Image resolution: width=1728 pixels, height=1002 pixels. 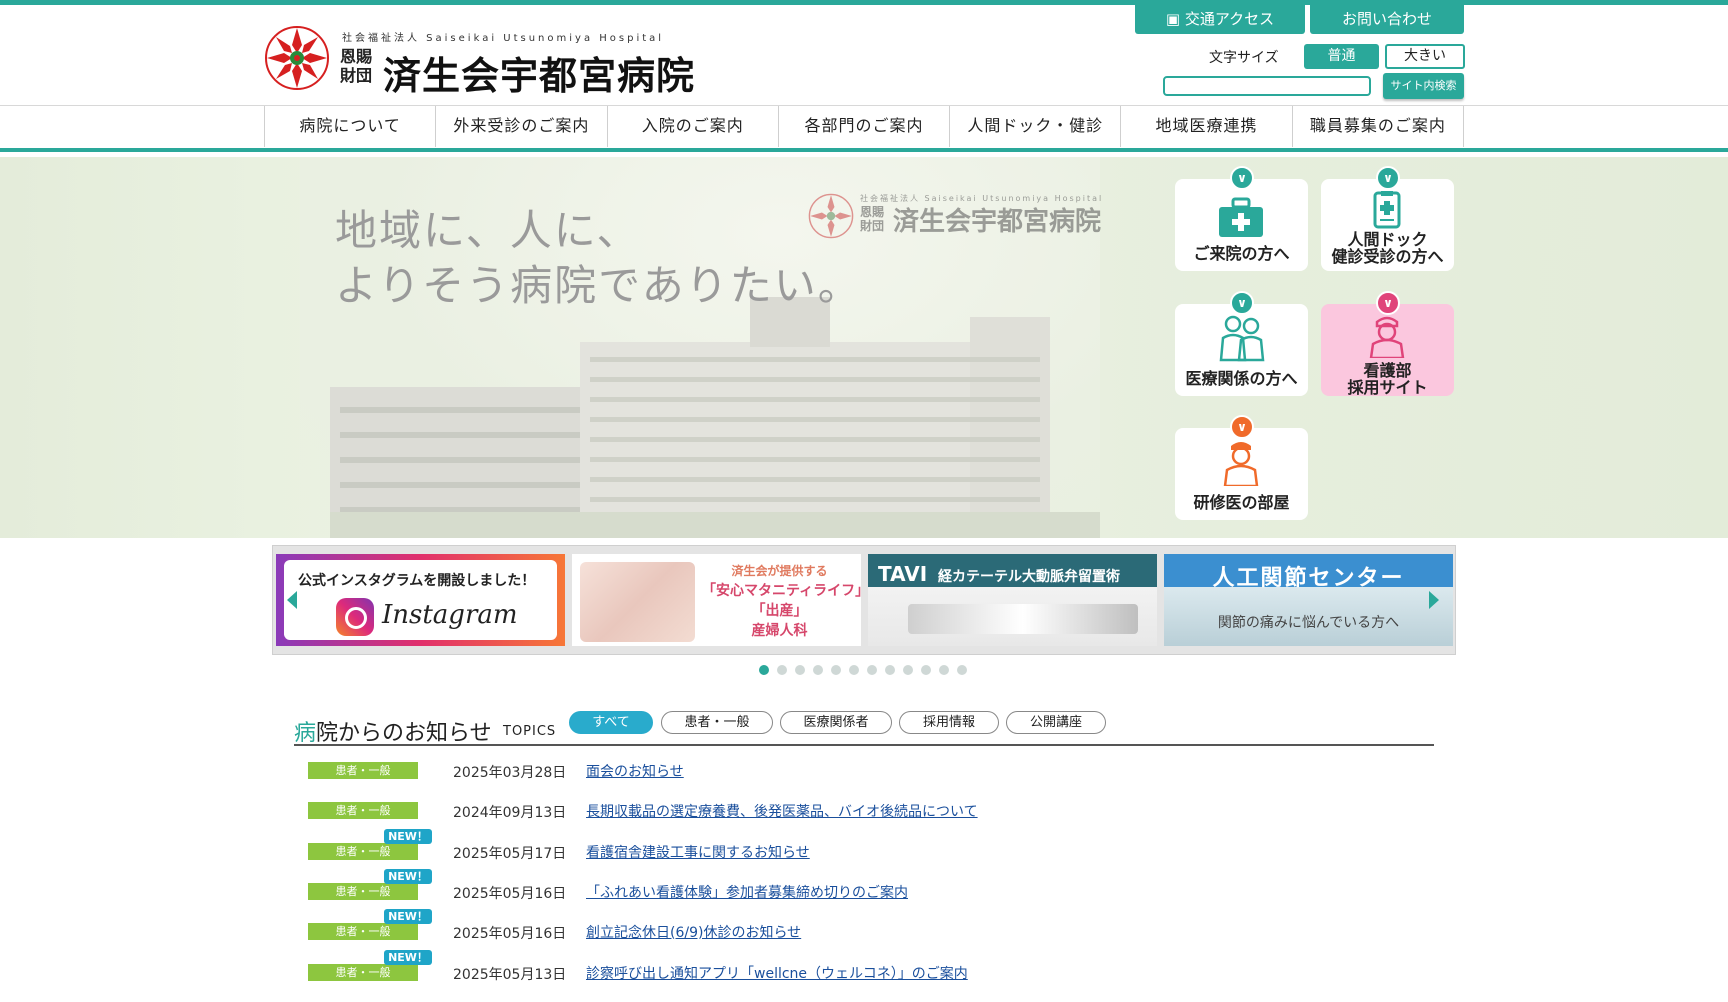 What do you see at coordinates (1241, 378) in the screenshot?
I see `quick-link-medical-professionals-label: 医療関係の方へ` at bounding box center [1241, 378].